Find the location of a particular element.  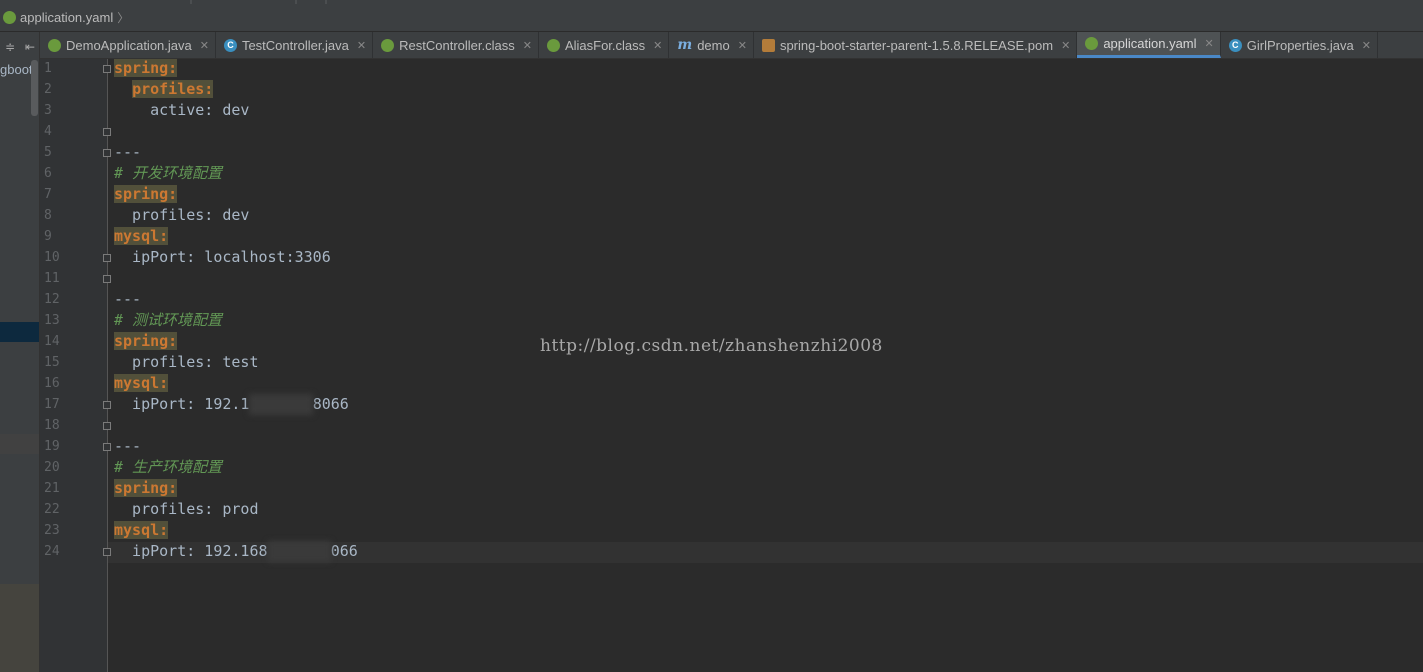

code-text: profiles: dev is located at coordinates (182, 215).